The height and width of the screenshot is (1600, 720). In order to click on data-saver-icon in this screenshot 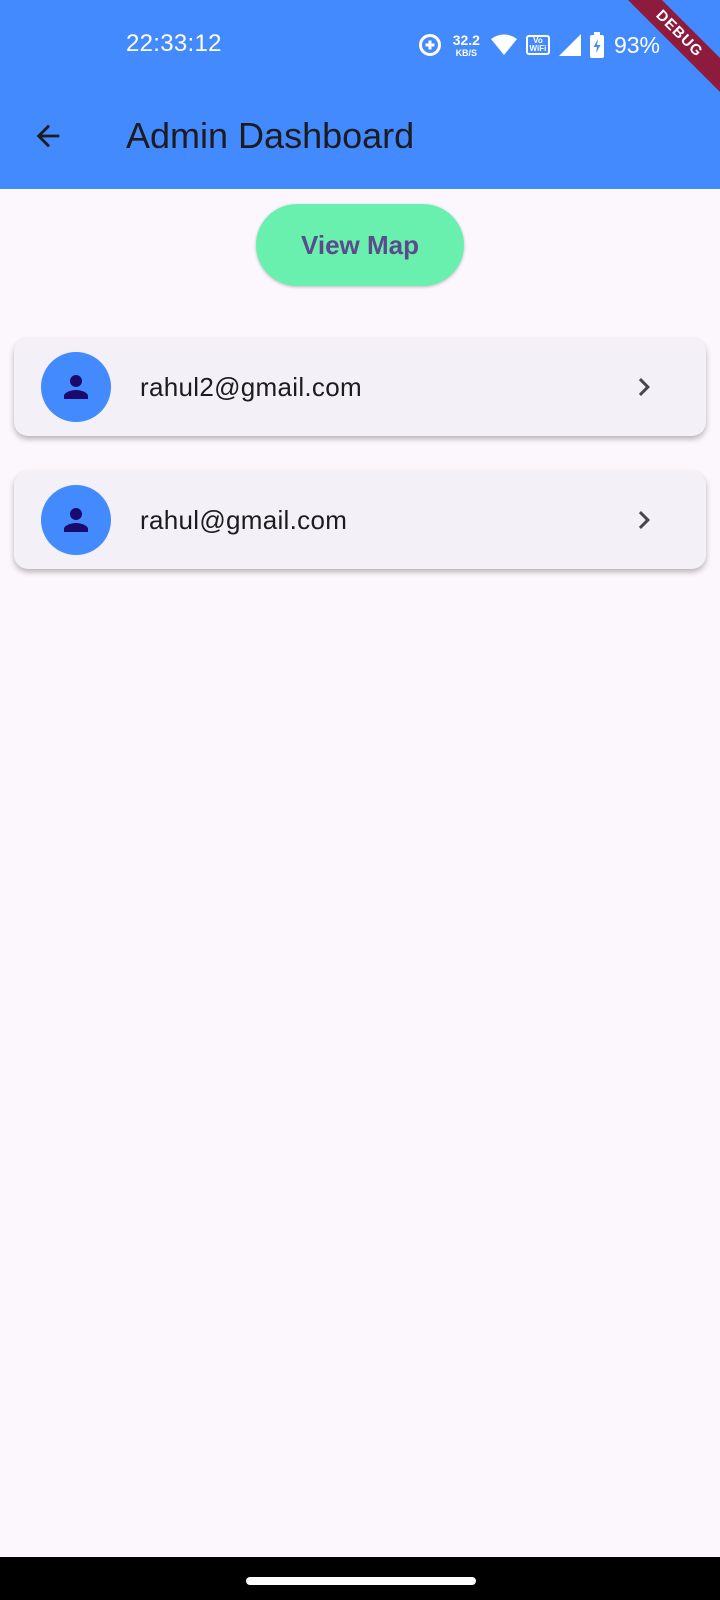, I will do `click(430, 45)`.